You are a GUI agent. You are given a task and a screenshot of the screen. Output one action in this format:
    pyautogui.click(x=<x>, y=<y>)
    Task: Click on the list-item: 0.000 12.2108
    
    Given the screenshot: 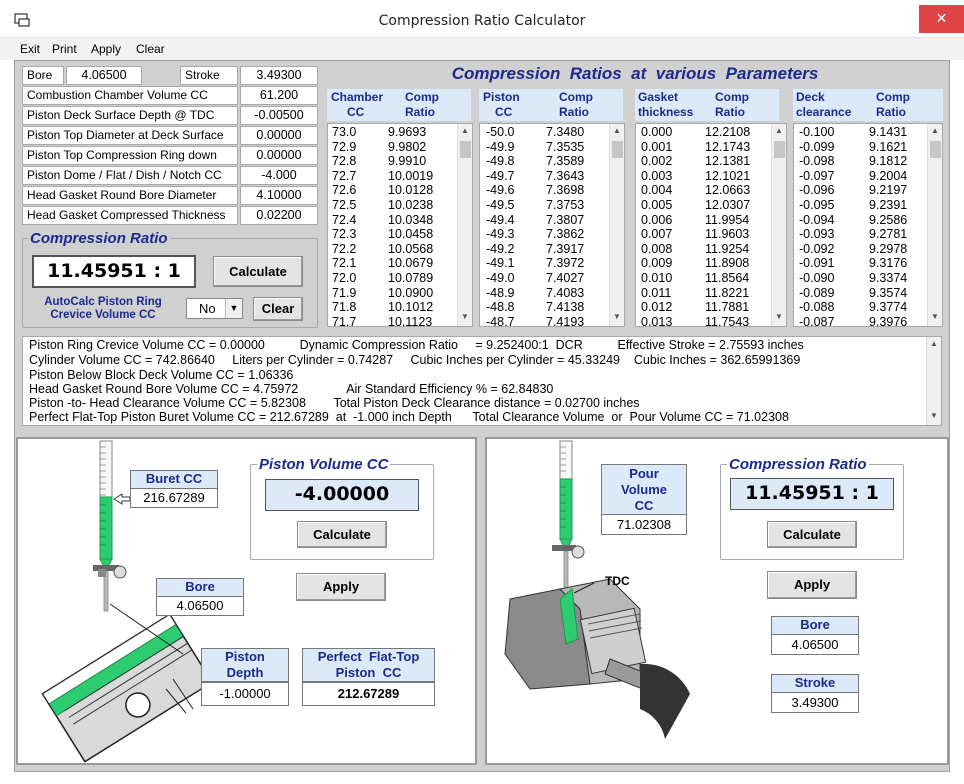 What is the action you would take?
    pyautogui.click(x=695, y=132)
    